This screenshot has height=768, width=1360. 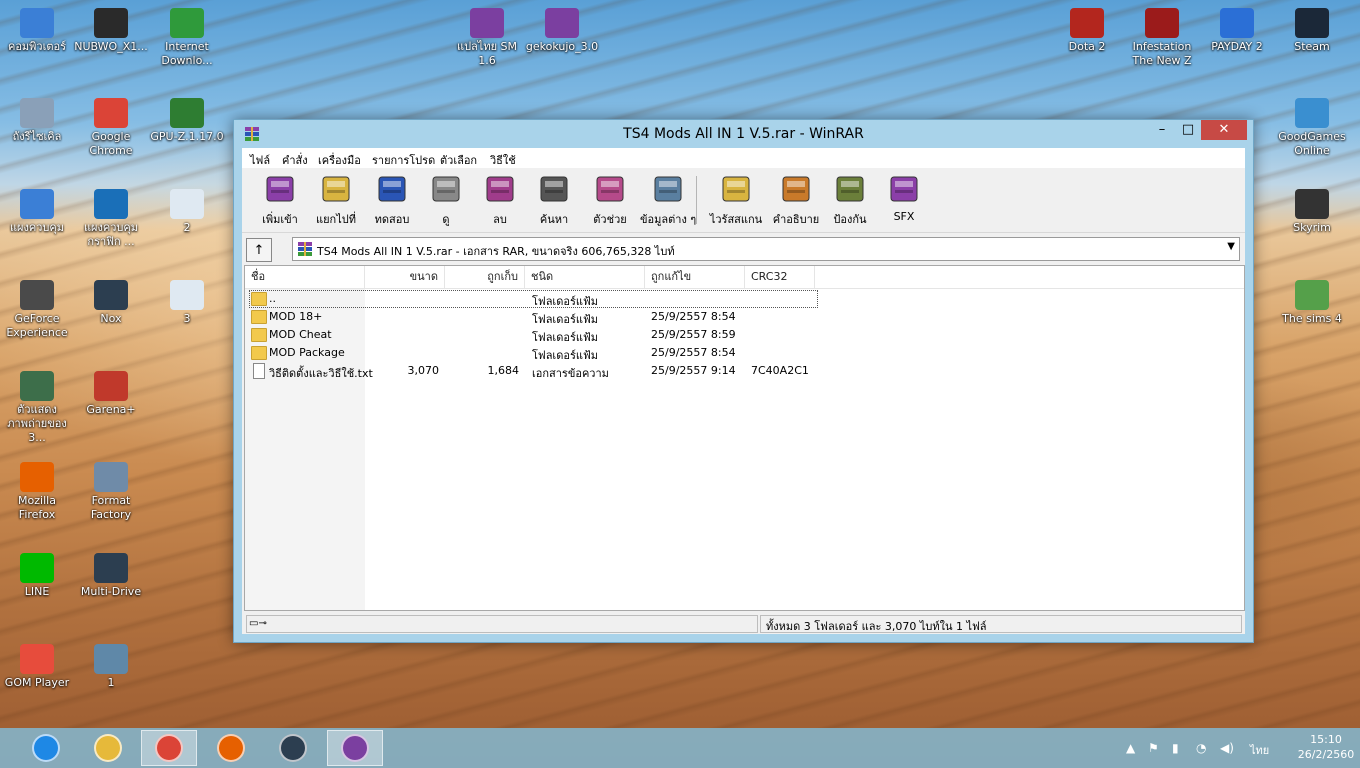 I want to click on close-button: ✕, so click(x=1224, y=130).